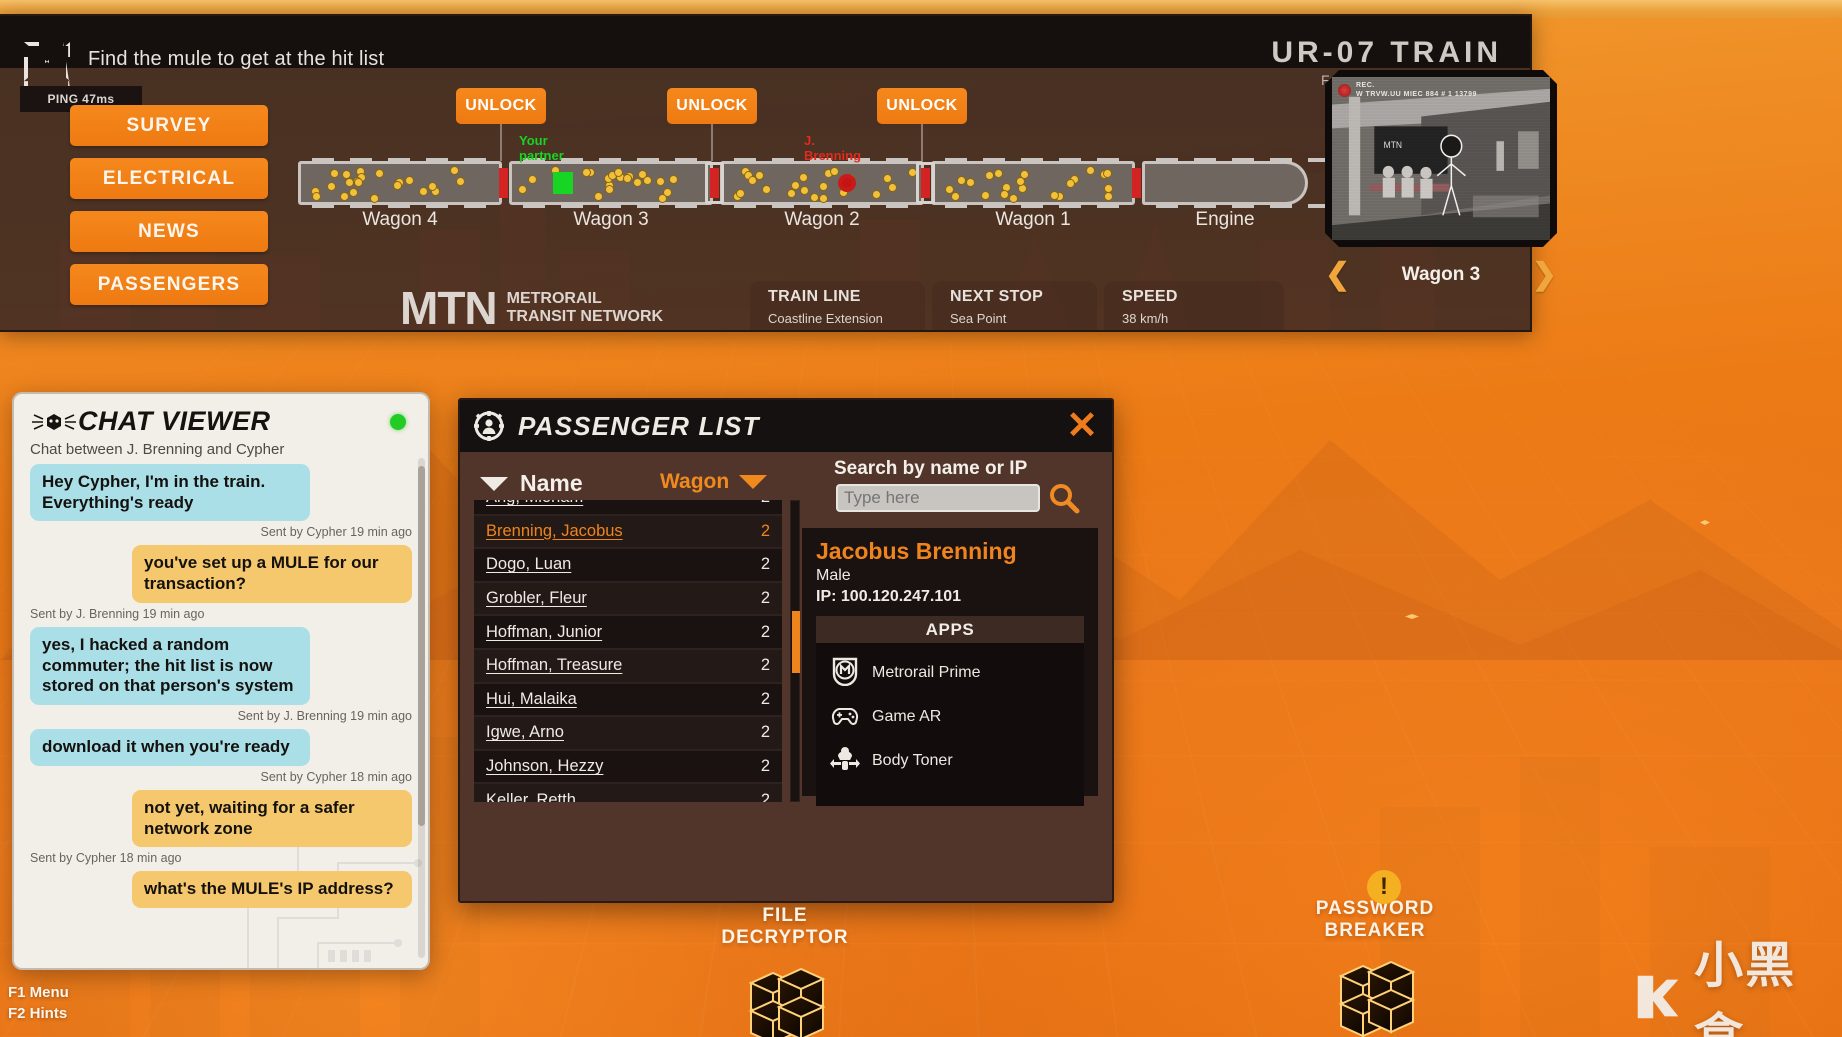 The image size is (1842, 1037). Describe the element at coordinates (494, 483) in the screenshot. I see `sort-name-icon` at that location.